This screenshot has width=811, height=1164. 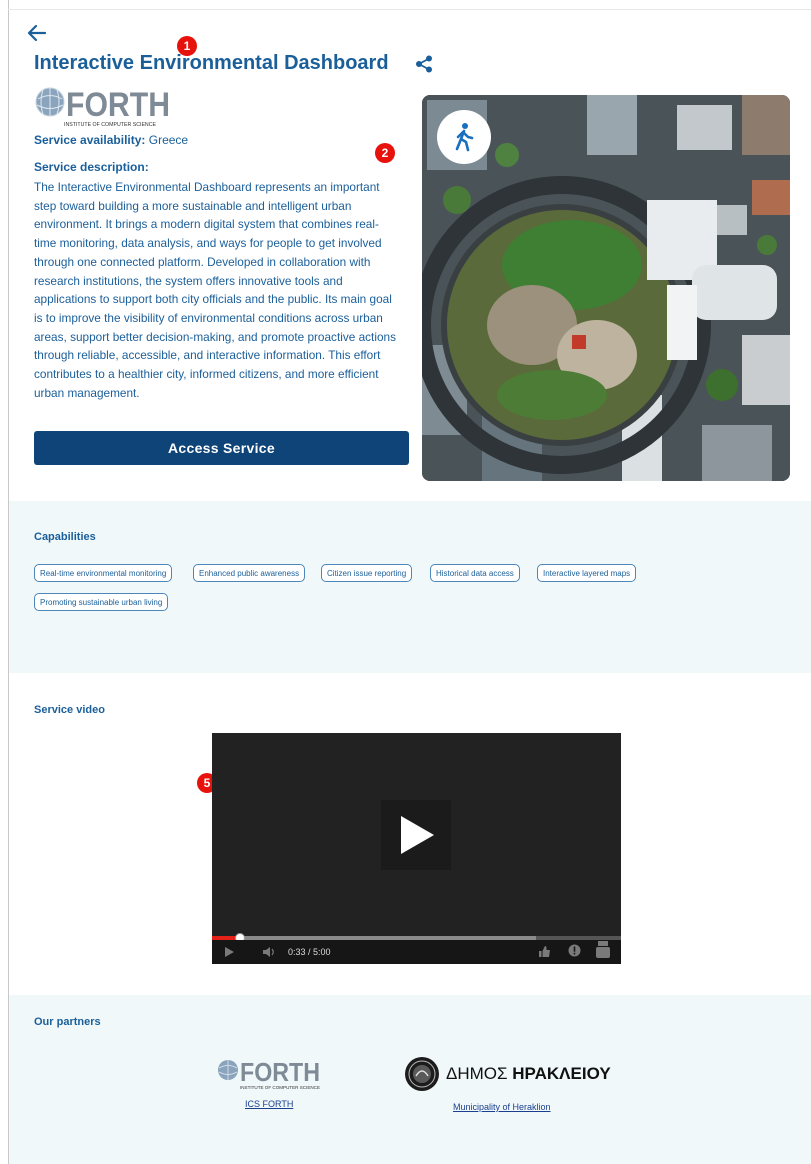 What do you see at coordinates (309, 952) in the screenshot?
I see `video-time: 0:33 / 5:00` at bounding box center [309, 952].